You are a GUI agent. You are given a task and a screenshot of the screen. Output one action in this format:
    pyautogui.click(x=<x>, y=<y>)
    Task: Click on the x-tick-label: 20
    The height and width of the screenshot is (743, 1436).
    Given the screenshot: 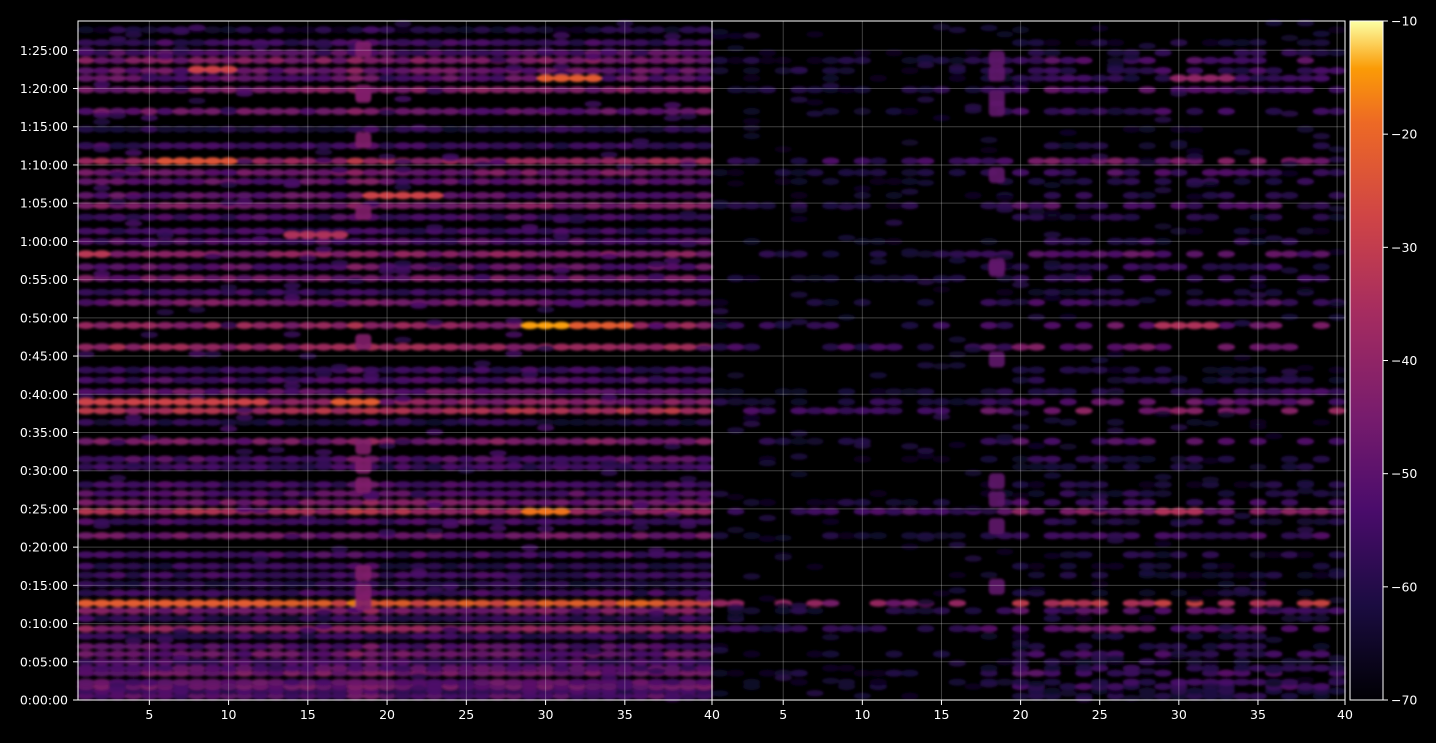 What is the action you would take?
    pyautogui.click(x=1021, y=714)
    